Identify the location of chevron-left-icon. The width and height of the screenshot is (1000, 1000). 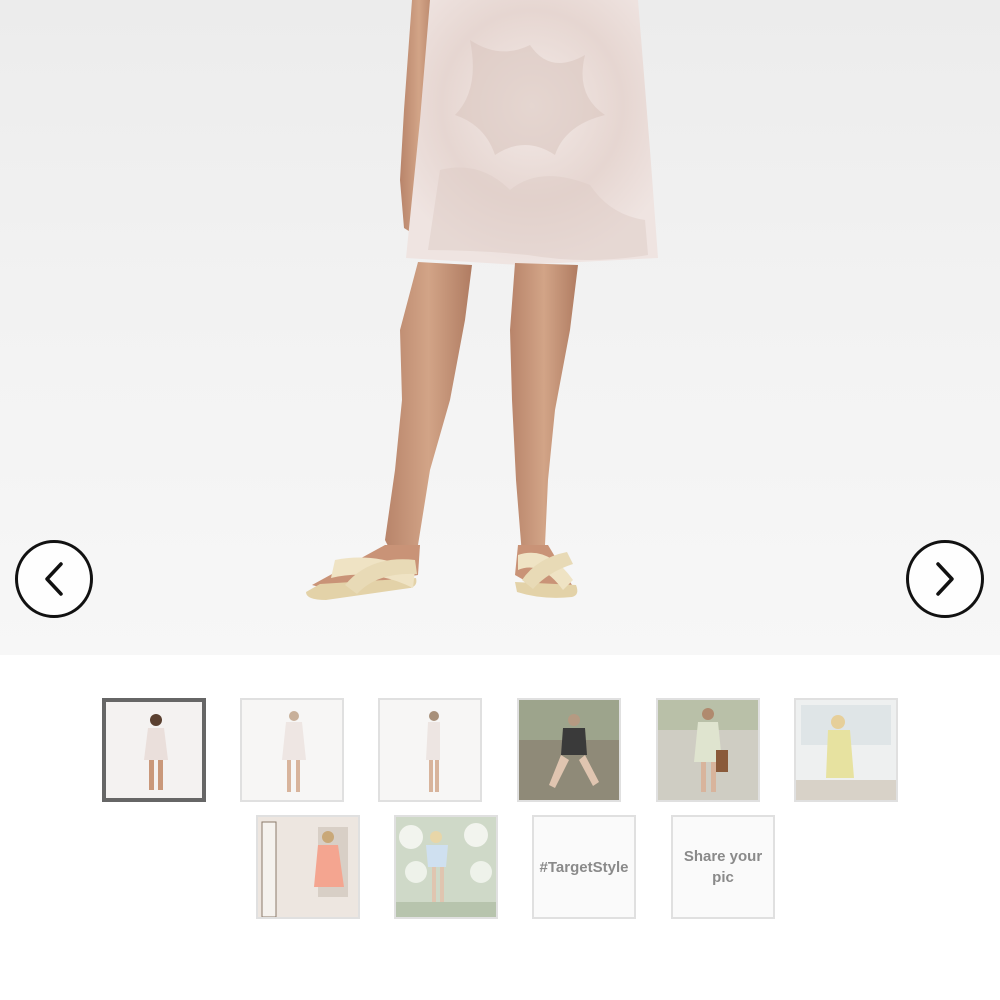
(54, 579).